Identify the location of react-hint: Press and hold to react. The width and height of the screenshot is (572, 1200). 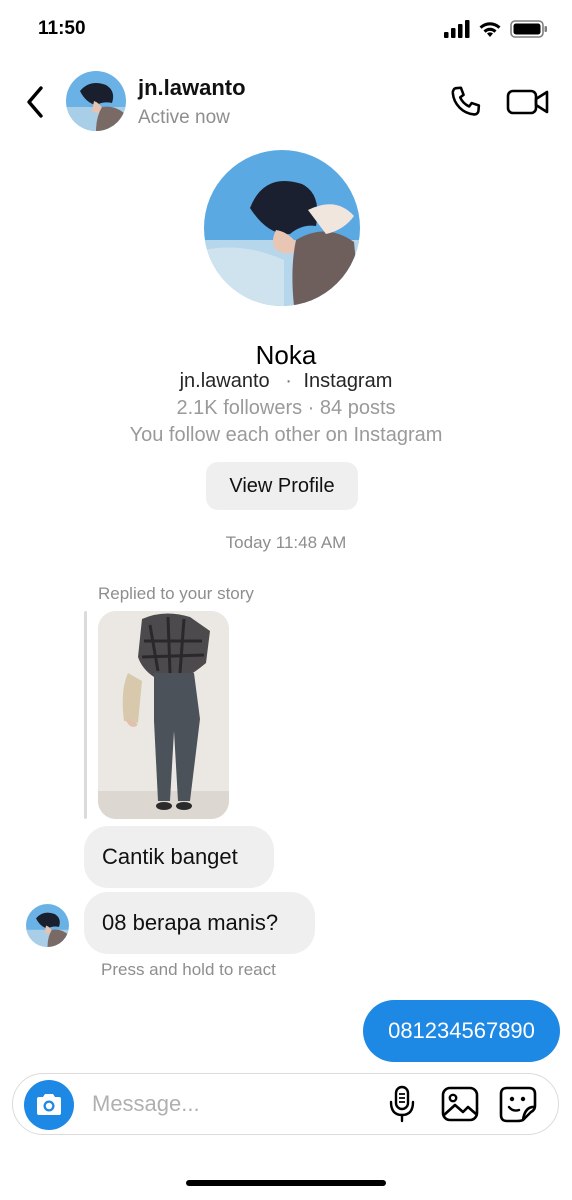
(188, 969).